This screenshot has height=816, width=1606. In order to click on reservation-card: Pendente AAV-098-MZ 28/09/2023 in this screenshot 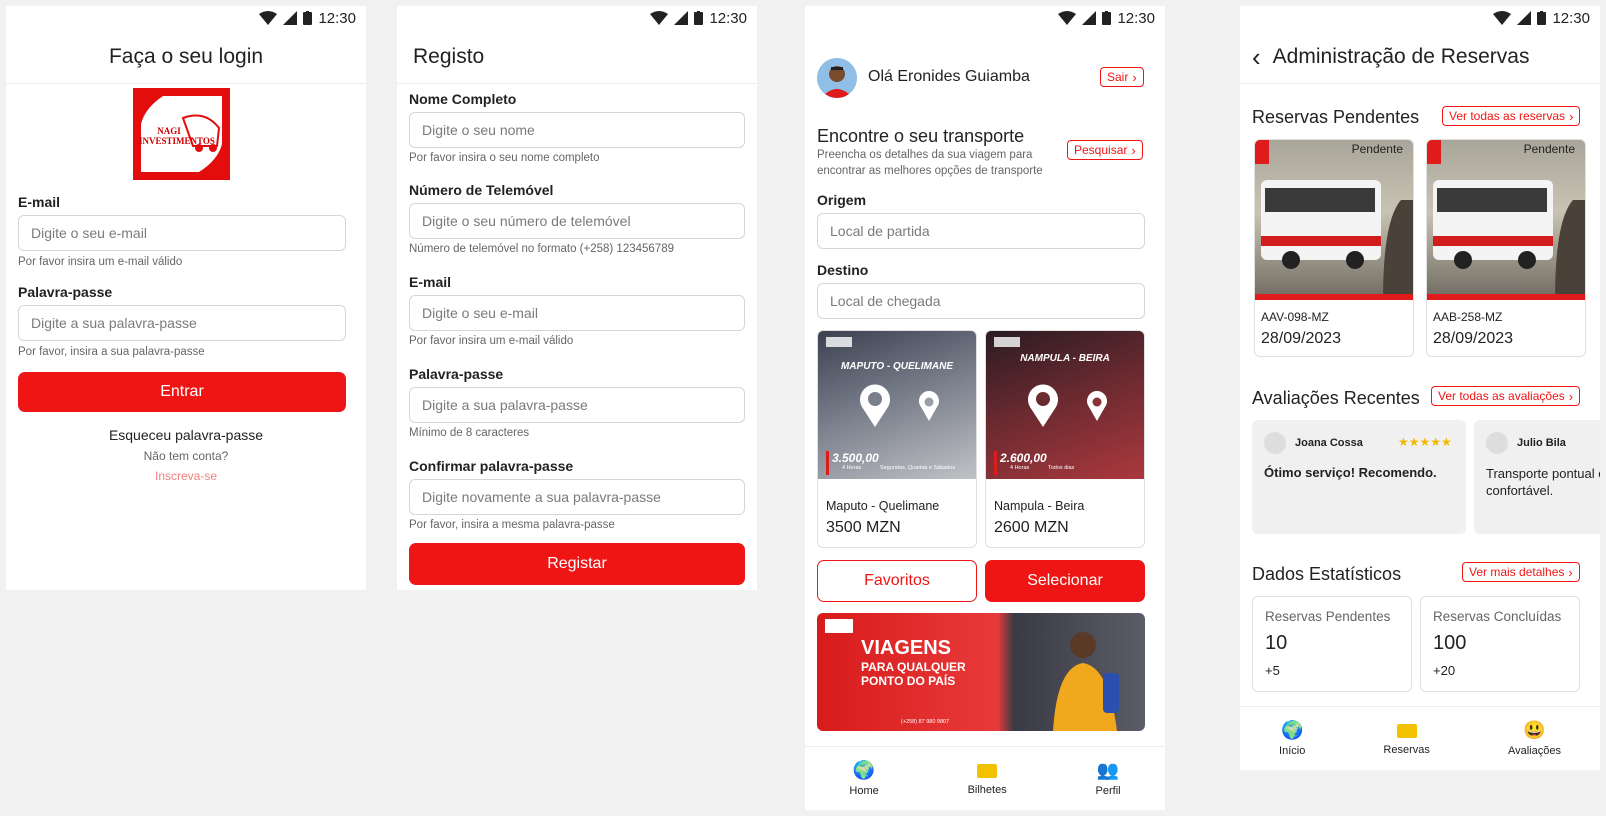, I will do `click(1334, 248)`.